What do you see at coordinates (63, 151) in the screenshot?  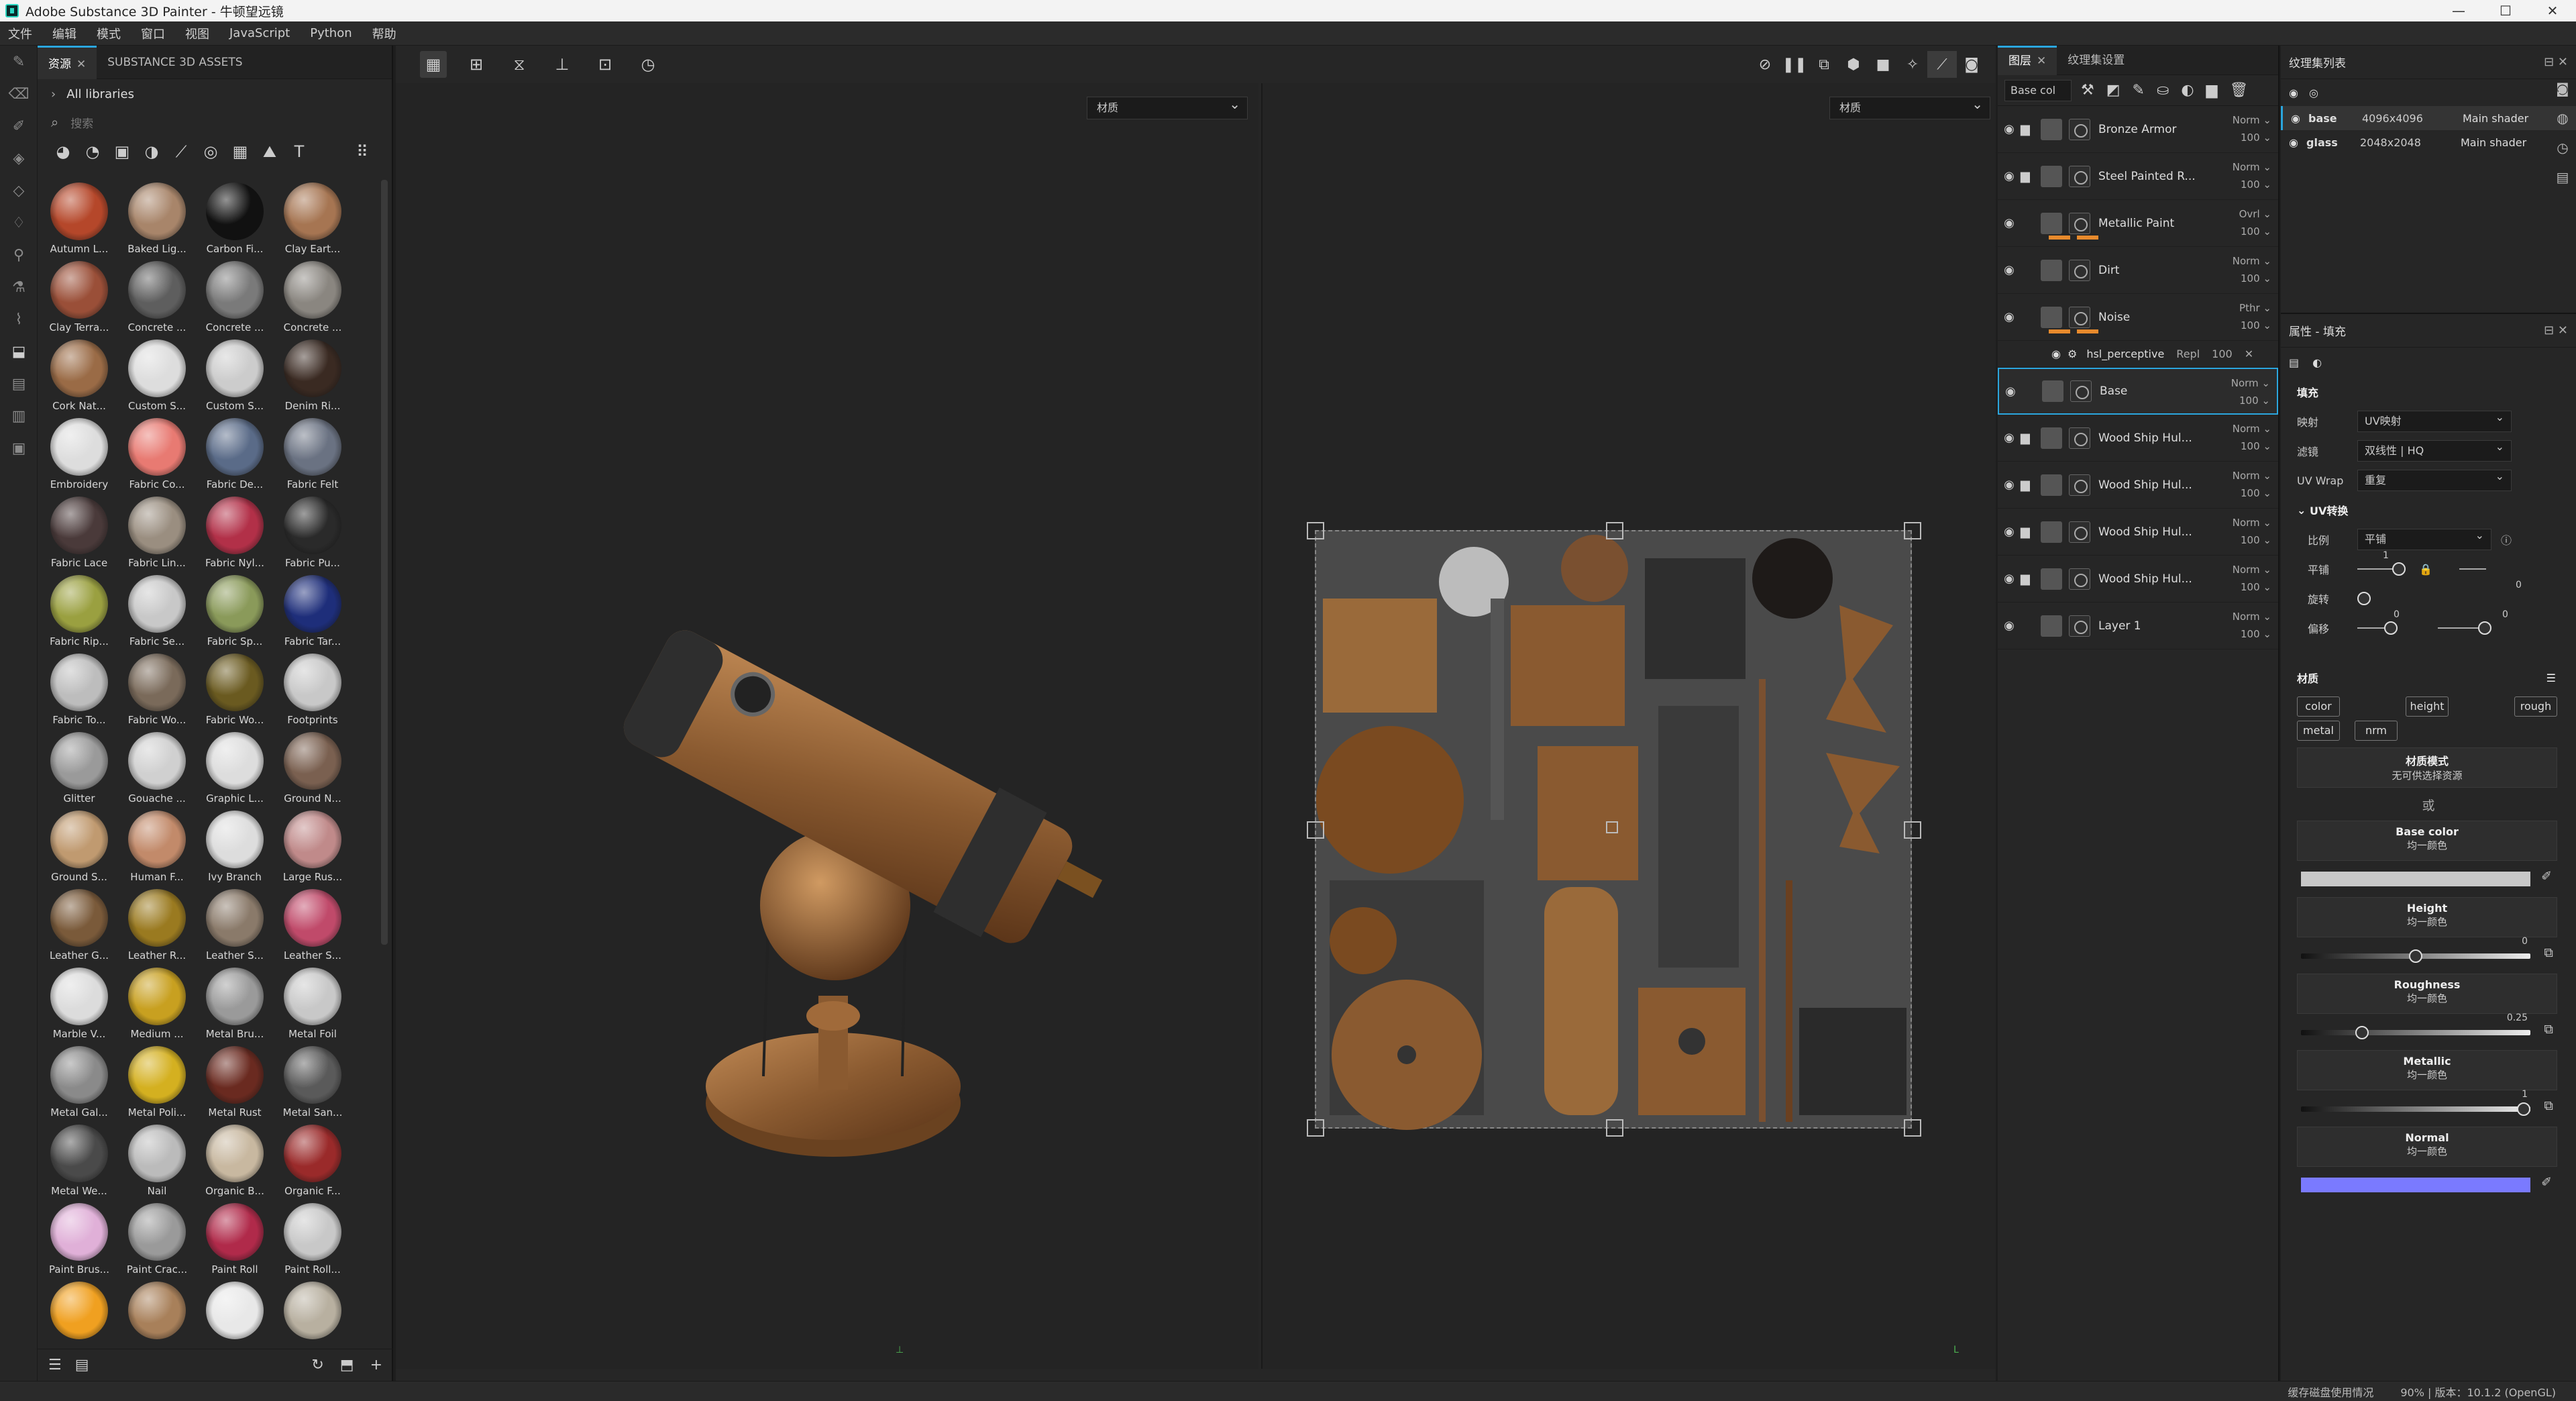 I see `materials-filter-icon: ◕` at bounding box center [63, 151].